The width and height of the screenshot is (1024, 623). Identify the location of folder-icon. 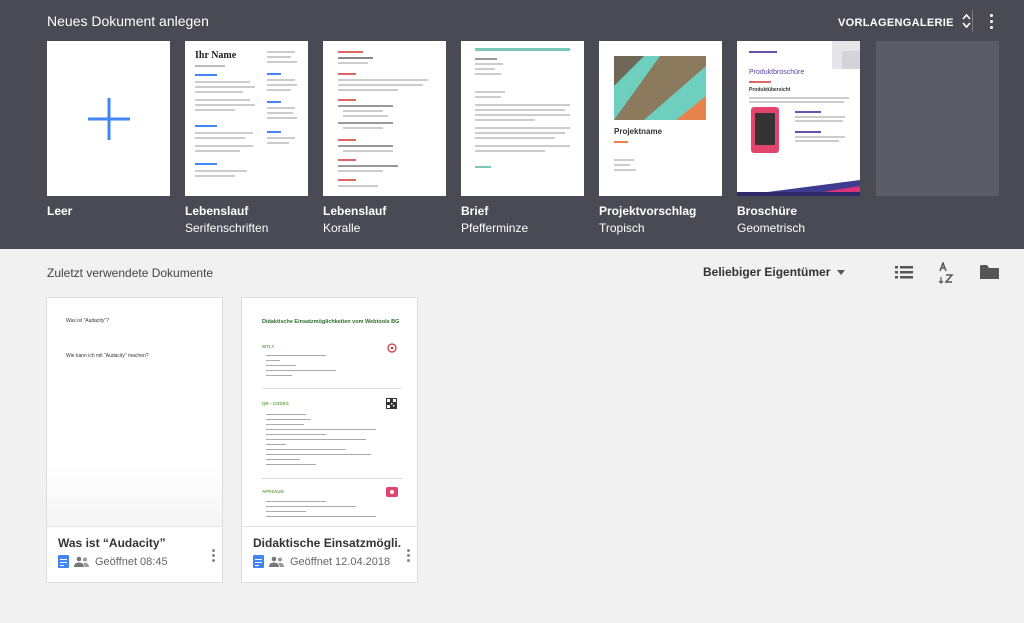
(989, 274).